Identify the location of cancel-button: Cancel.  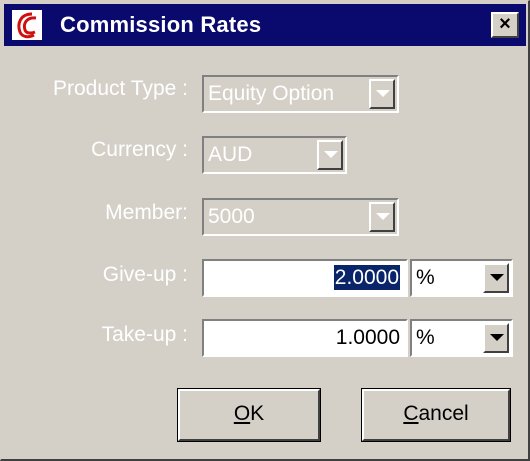
(436, 415).